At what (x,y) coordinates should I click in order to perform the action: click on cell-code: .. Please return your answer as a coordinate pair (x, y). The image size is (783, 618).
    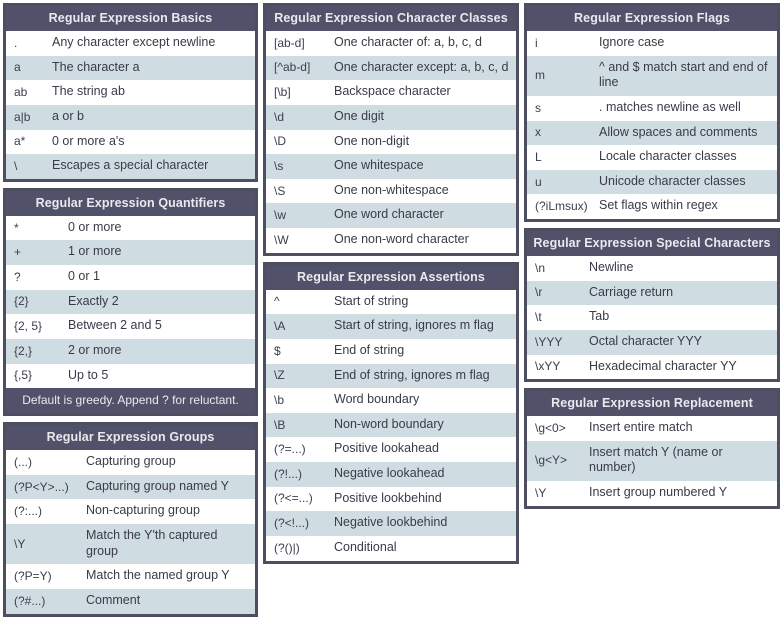
    Looking at the image, I should click on (24, 43).